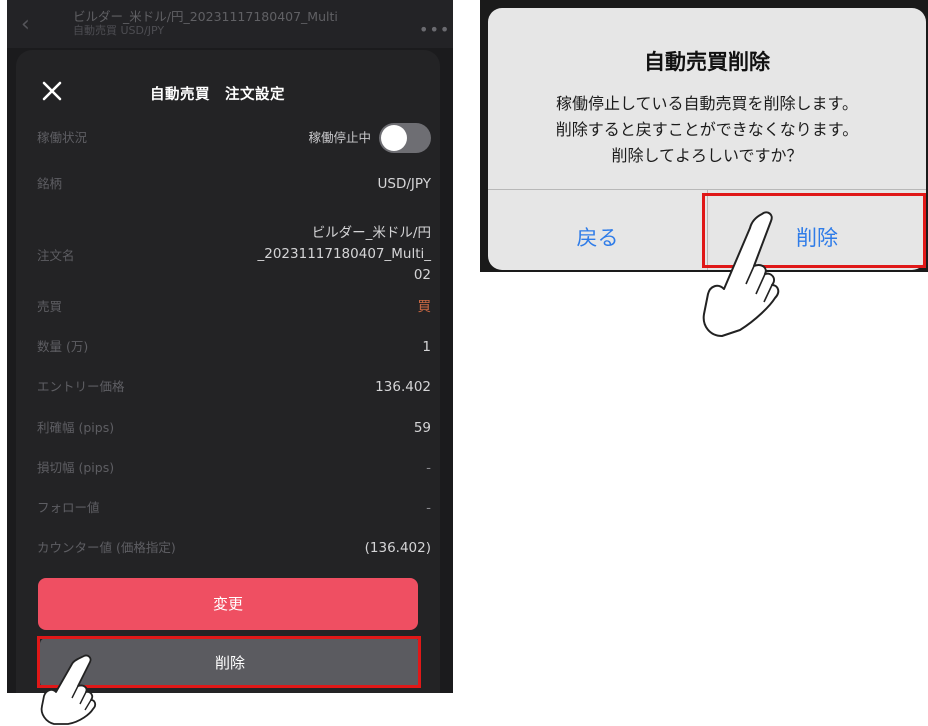 This screenshot has width=928, height=726. What do you see at coordinates (25, 25) in the screenshot?
I see `back-chevron-icon: ‹` at bounding box center [25, 25].